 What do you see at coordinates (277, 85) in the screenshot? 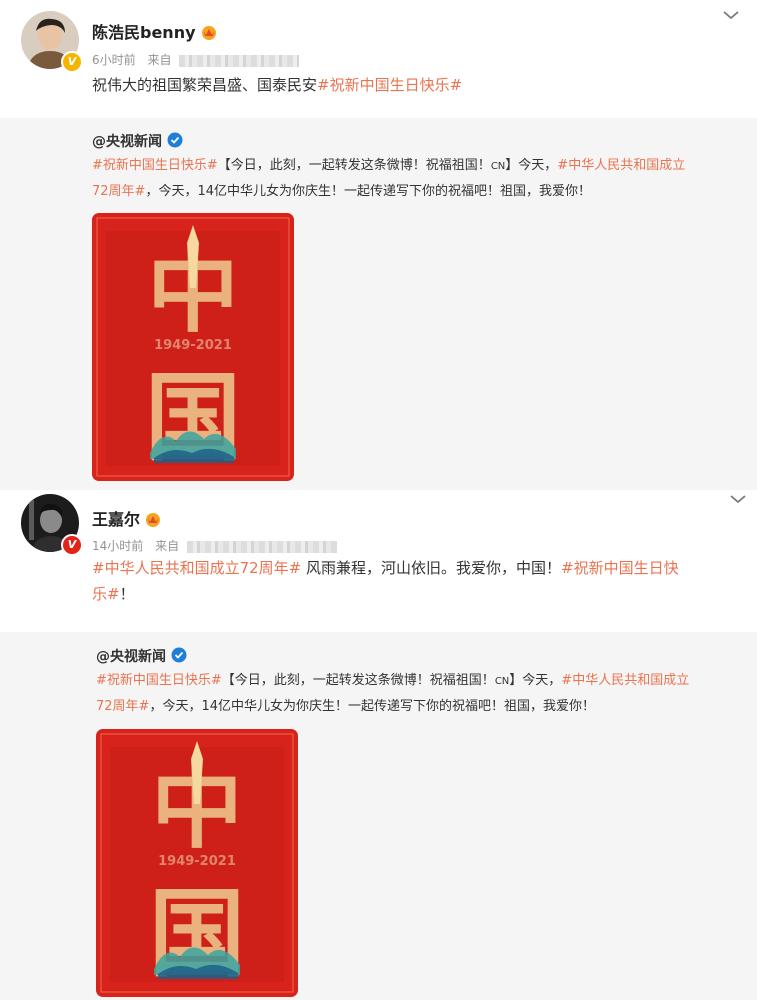
I see `post-text: 祝伟大的祖国繁荣昌盛、国泰民安#祝新中国生日快乐#` at bounding box center [277, 85].